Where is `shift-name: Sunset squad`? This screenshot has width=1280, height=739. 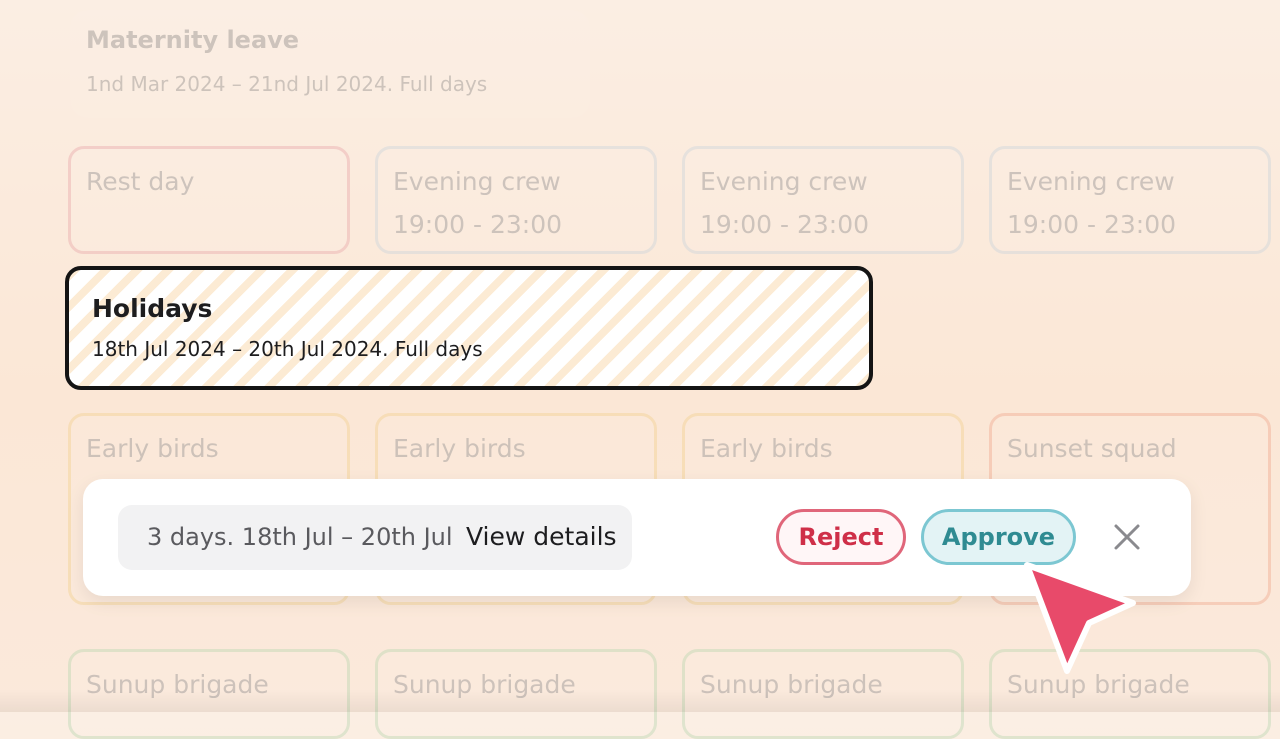 shift-name: Sunset squad is located at coordinates (1092, 448).